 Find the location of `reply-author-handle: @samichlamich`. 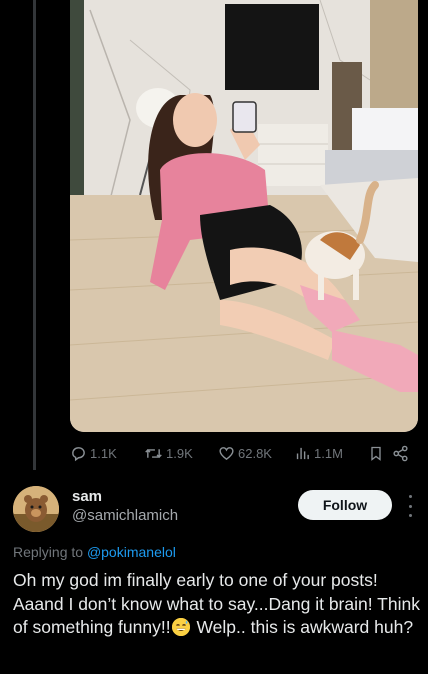

reply-author-handle: @samichlamich is located at coordinates (125, 515).